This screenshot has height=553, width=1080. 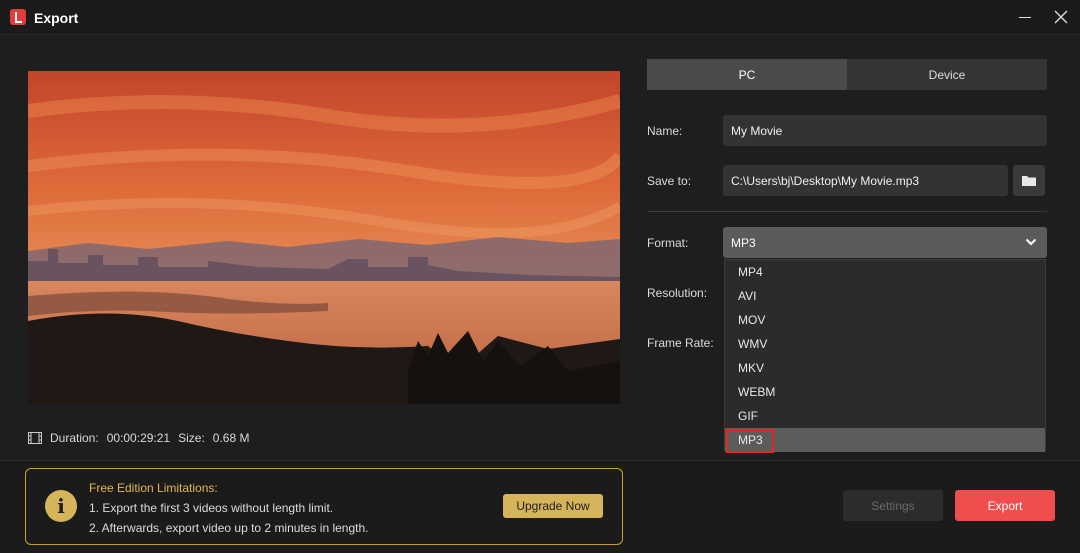 I want to click on minimize-icon, so click(x=1025, y=17).